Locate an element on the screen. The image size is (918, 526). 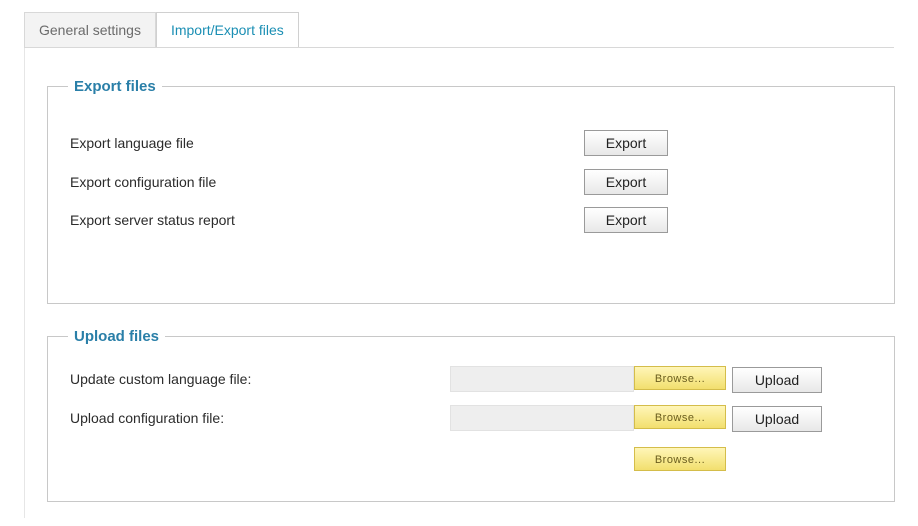
export-files-title: Export files is located at coordinates (115, 86).